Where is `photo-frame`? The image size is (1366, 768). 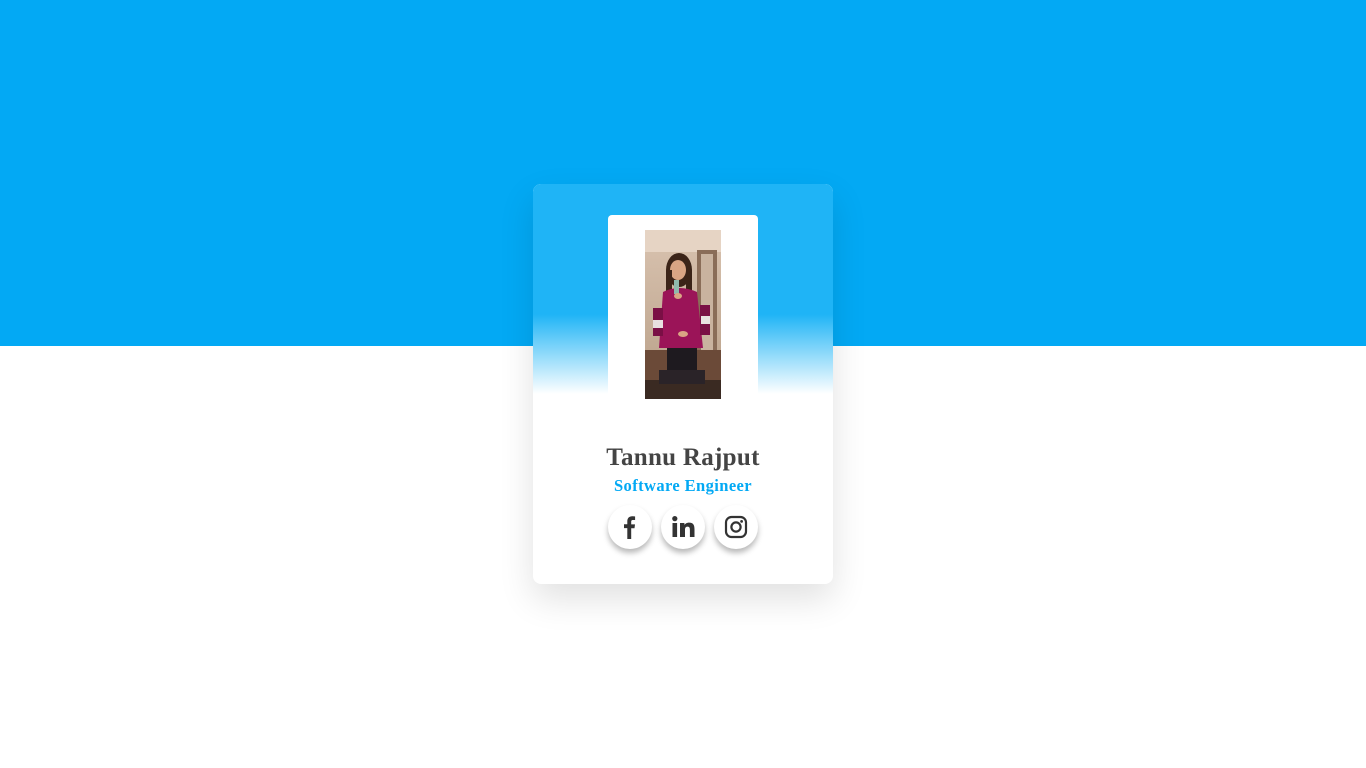
photo-frame is located at coordinates (683, 307).